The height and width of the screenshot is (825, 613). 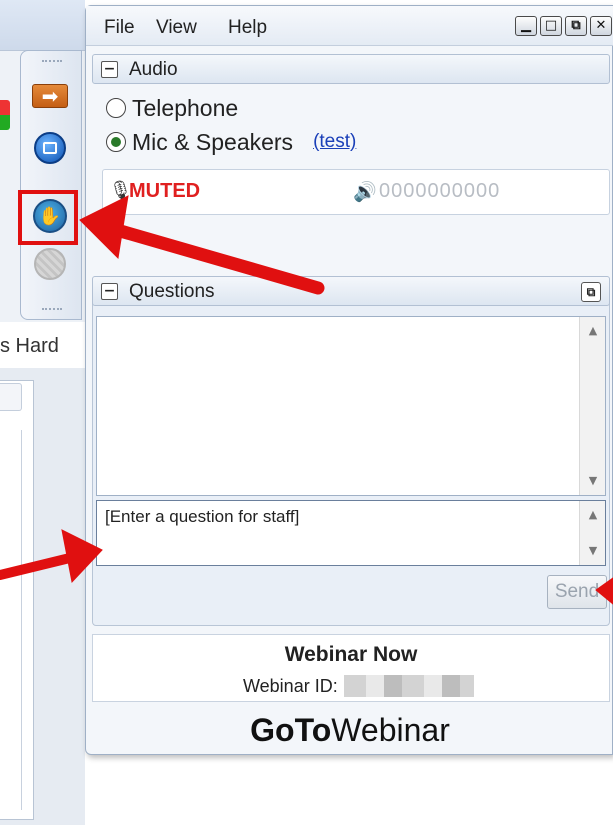 What do you see at coordinates (365, 192) in the screenshot?
I see `speaker-icon: 🔊` at bounding box center [365, 192].